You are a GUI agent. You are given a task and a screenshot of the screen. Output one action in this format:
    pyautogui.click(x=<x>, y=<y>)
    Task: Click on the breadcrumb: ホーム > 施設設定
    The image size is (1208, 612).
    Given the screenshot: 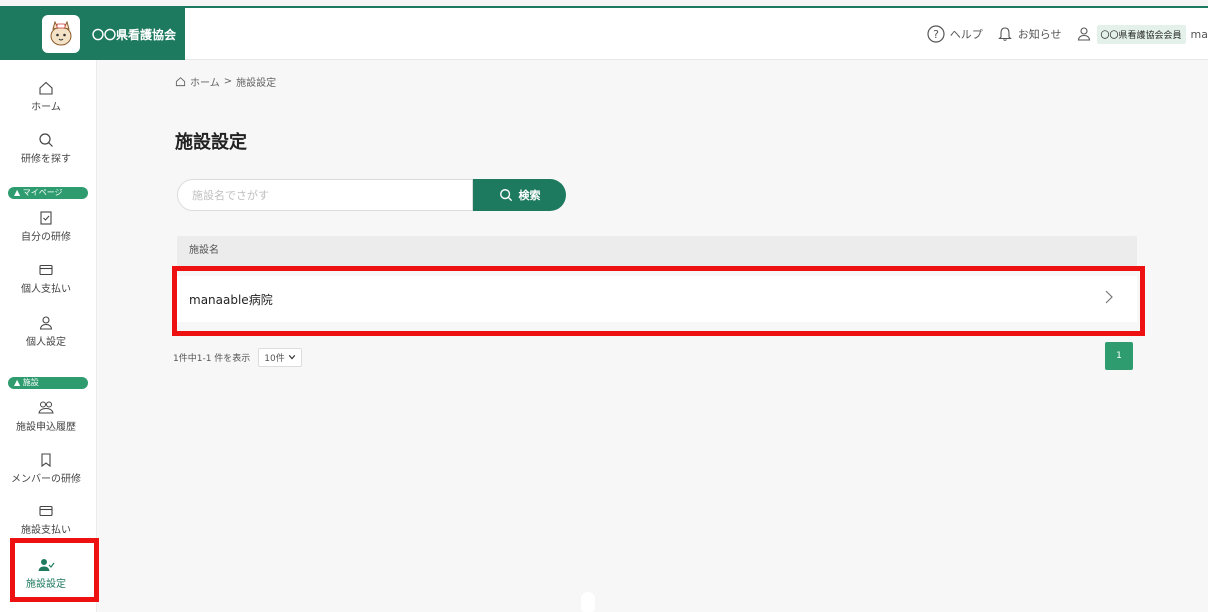 What is the action you would take?
    pyautogui.click(x=225, y=81)
    